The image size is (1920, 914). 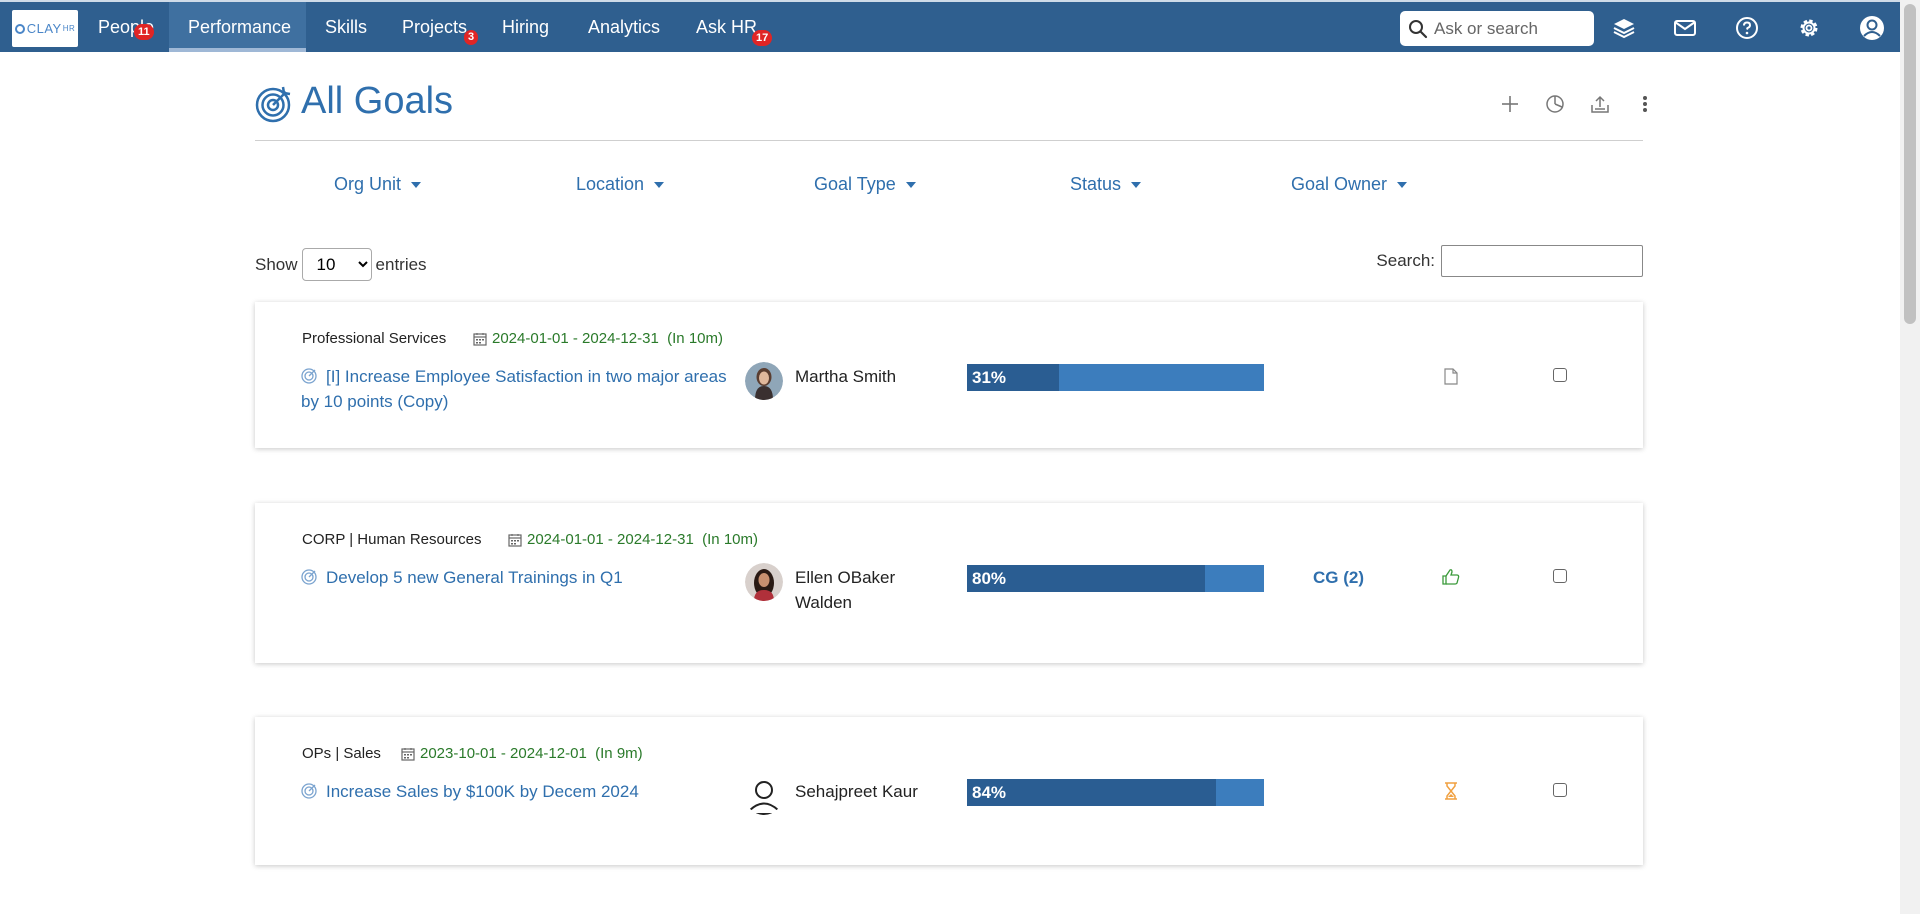 I want to click on filter-label: Goal Type, so click(x=855, y=184).